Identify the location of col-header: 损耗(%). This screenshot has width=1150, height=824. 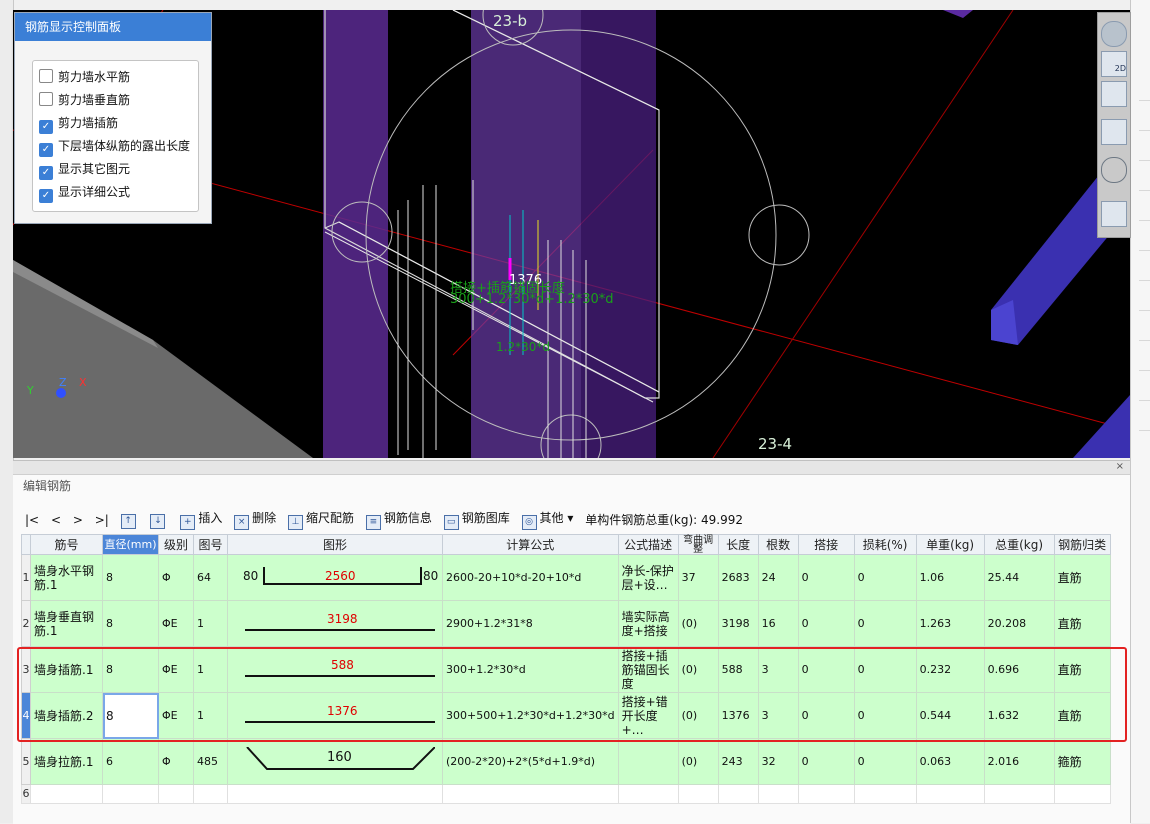
(885, 544).